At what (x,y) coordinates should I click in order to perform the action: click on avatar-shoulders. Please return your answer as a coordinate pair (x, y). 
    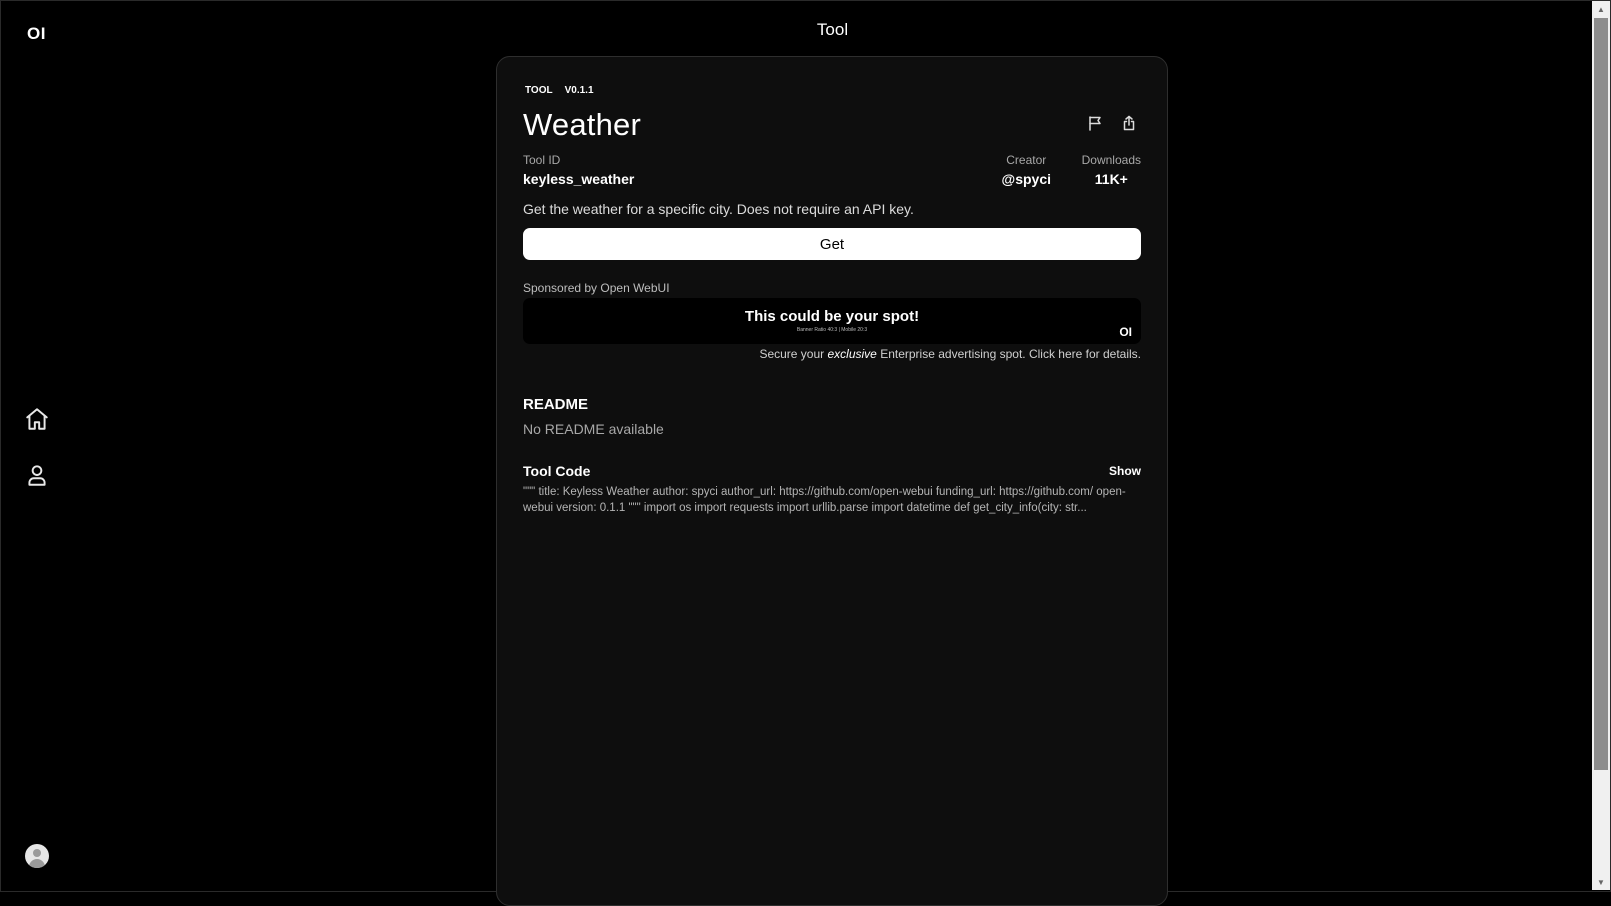
    Looking at the image, I should click on (37, 863).